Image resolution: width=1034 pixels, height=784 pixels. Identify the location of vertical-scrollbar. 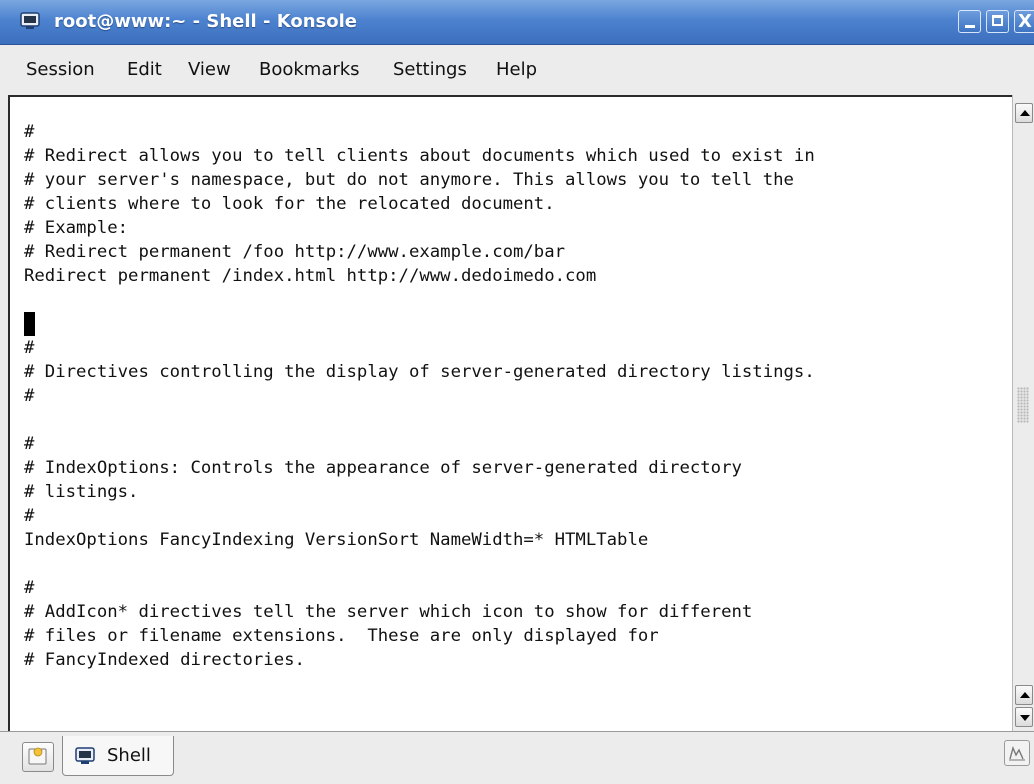
(1023, 413).